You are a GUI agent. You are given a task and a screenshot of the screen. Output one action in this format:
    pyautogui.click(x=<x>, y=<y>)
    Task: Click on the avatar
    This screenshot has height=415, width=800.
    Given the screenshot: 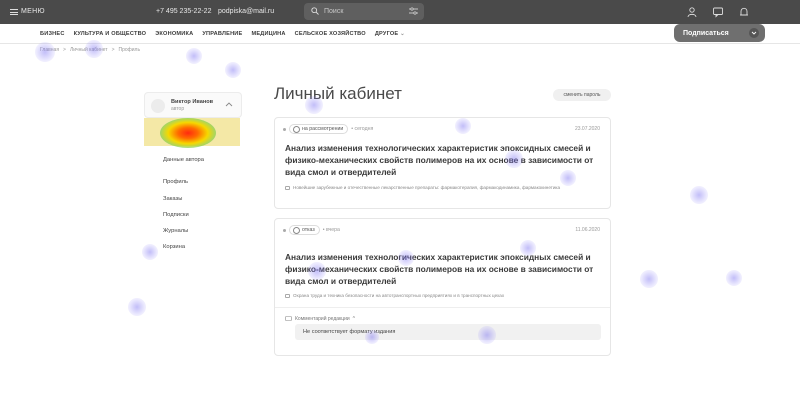 What is the action you would take?
    pyautogui.click(x=158, y=106)
    